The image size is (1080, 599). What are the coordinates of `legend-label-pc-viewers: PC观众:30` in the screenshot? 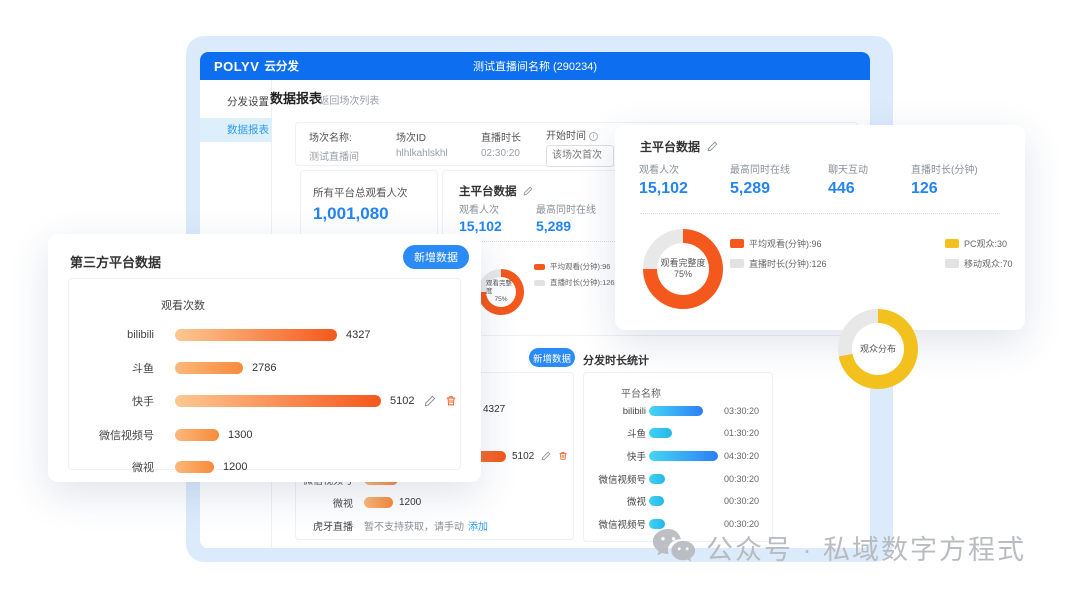 It's located at (986, 244).